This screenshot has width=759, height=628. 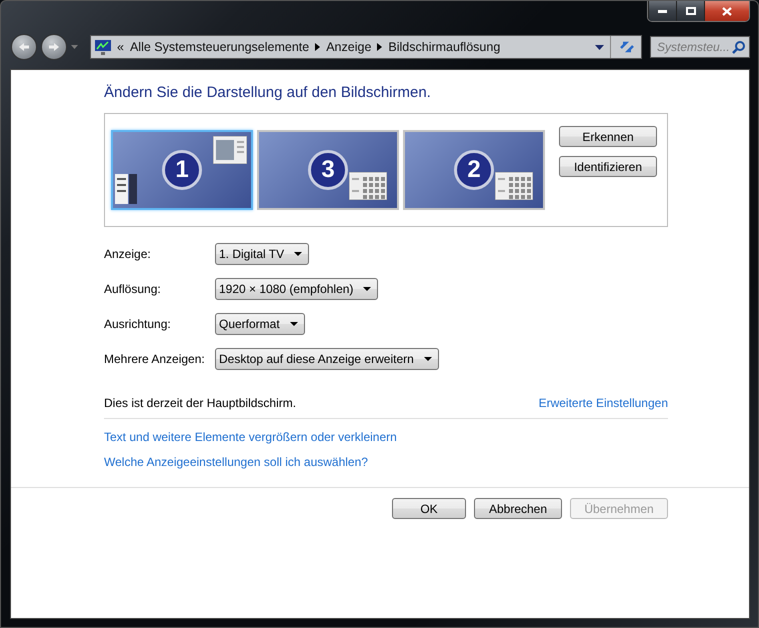 I want to click on help-link: Welche Anzeigeeinstellungen soll ich auswählen?, so click(x=236, y=462).